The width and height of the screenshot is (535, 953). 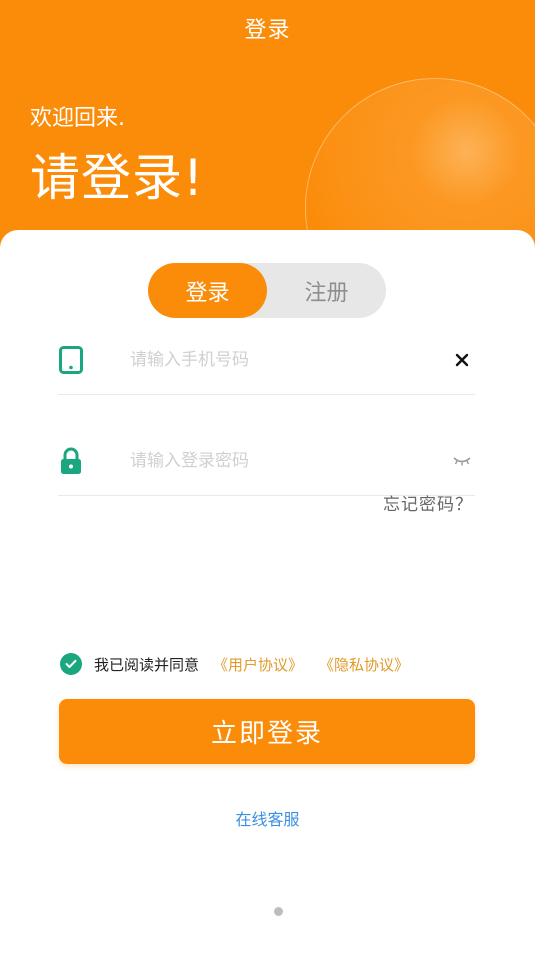 I want to click on agreement-checkbox, so click(x=71, y=664).